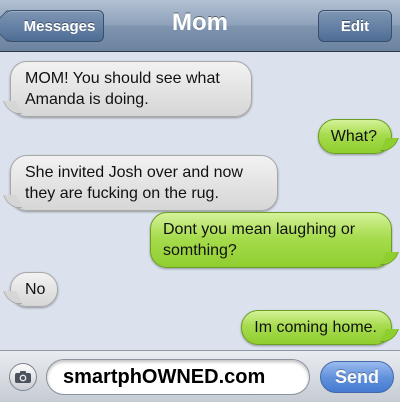 The image size is (400, 402). Describe the element at coordinates (200, 26) in the screenshot. I see `navigation-bar: Messages Mom Edit` at that location.